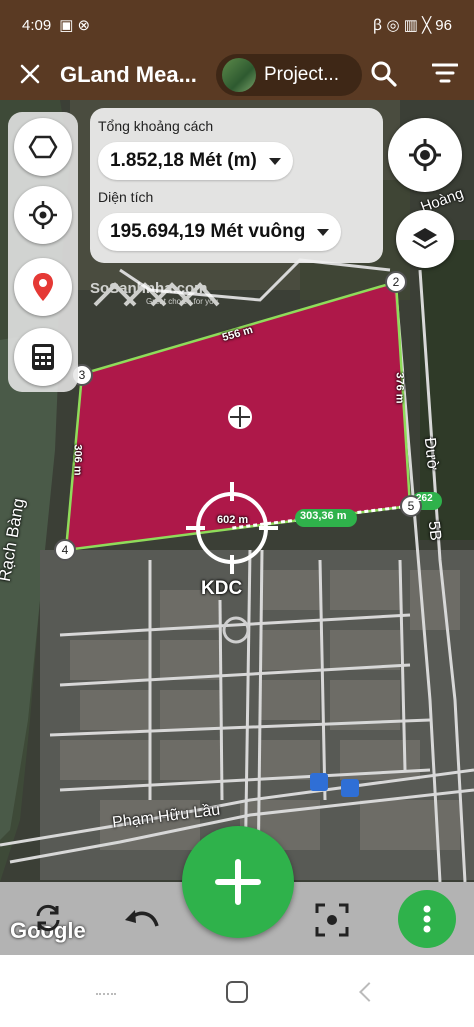  I want to click on layers-icon, so click(425, 238).